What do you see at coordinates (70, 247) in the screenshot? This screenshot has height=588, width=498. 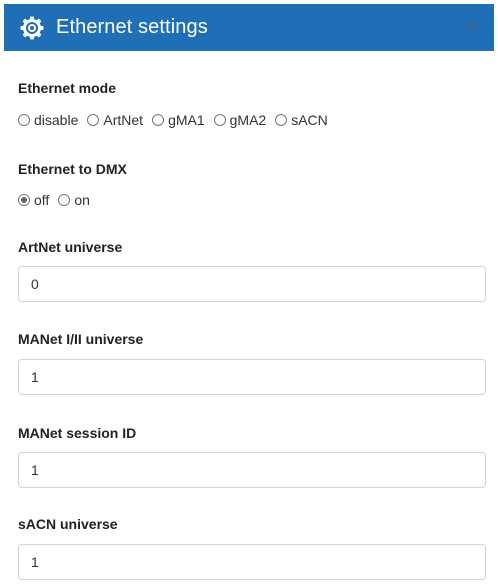 I see `artnet-universe-label: ArtNet universe` at bounding box center [70, 247].